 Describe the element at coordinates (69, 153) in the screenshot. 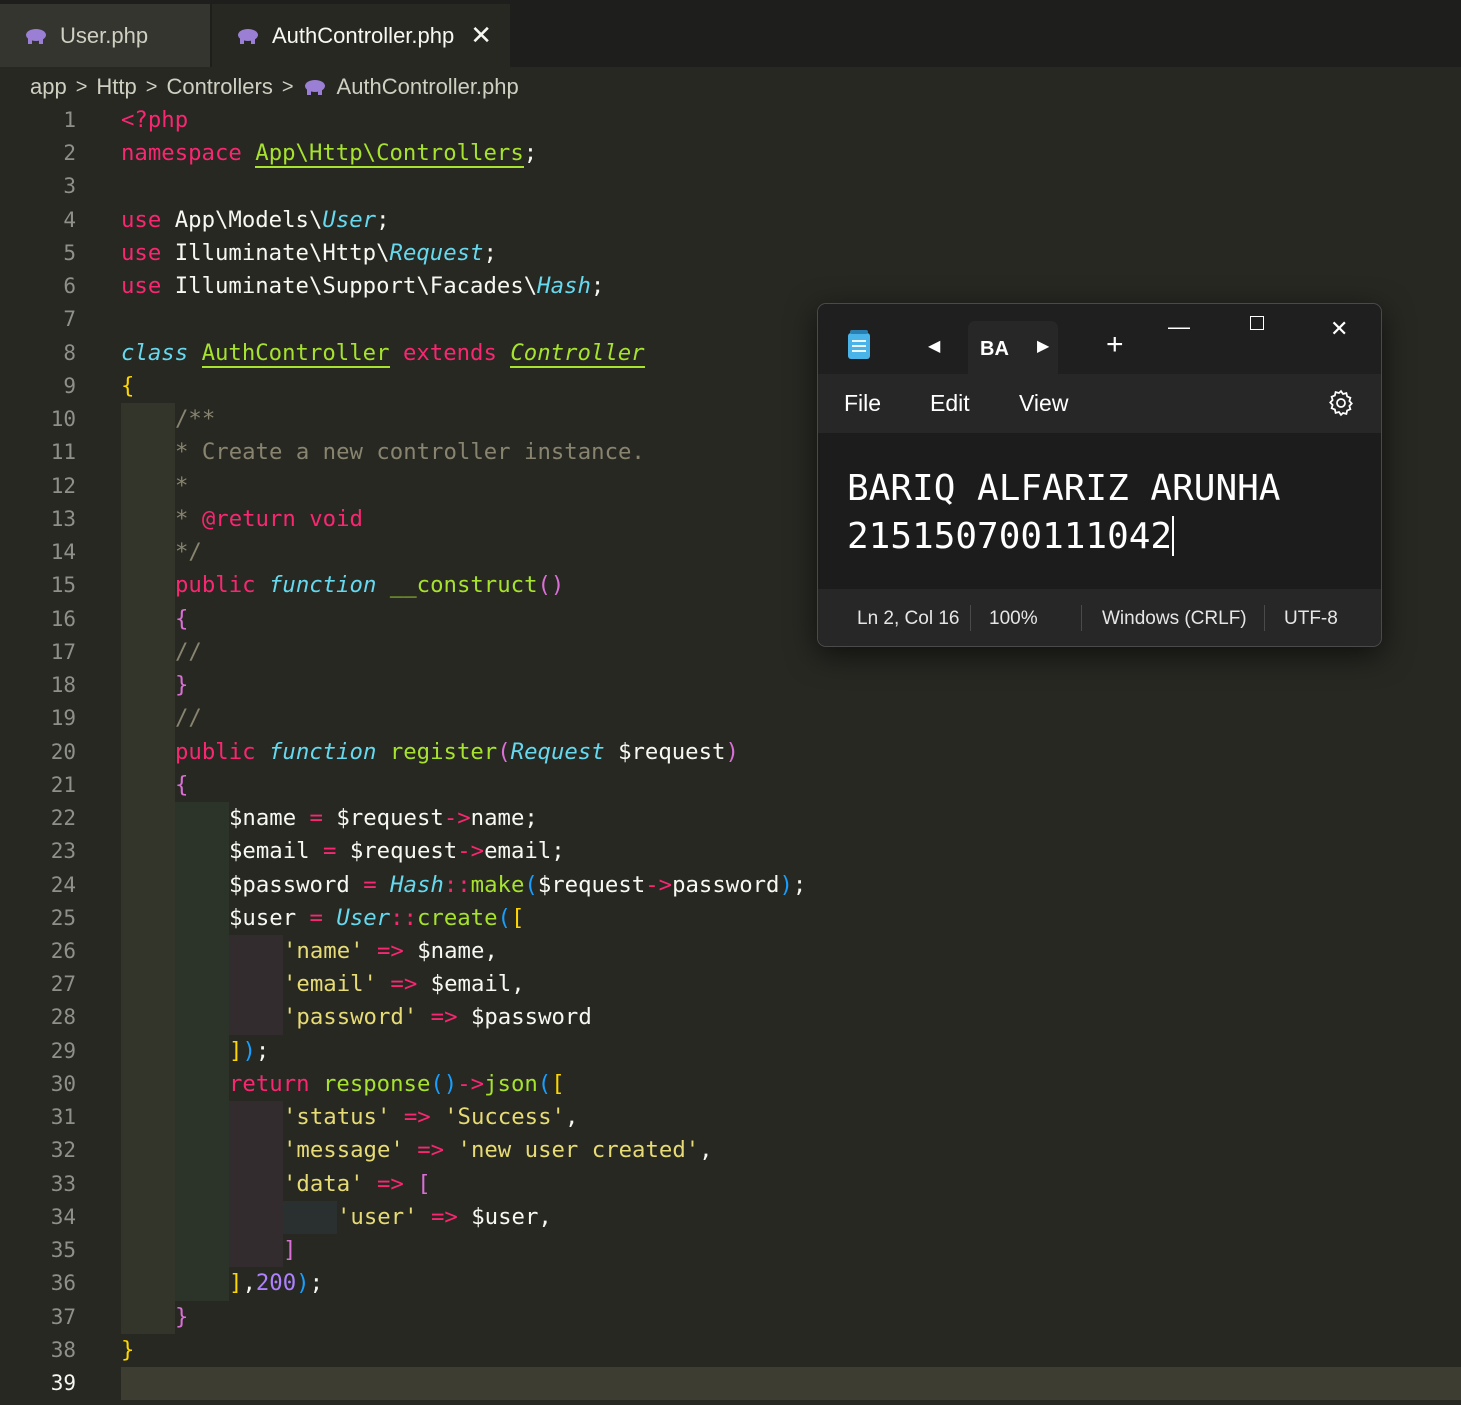

I see `line-number: 2` at that location.